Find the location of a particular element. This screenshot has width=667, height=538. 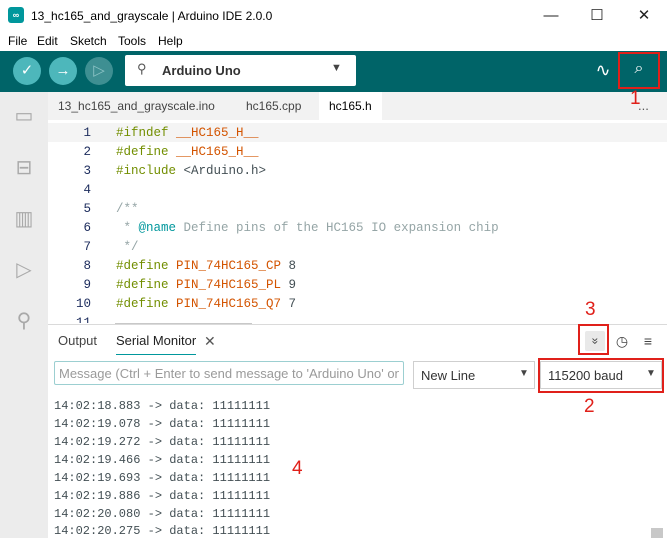

menu-file: File is located at coordinates (17, 41).